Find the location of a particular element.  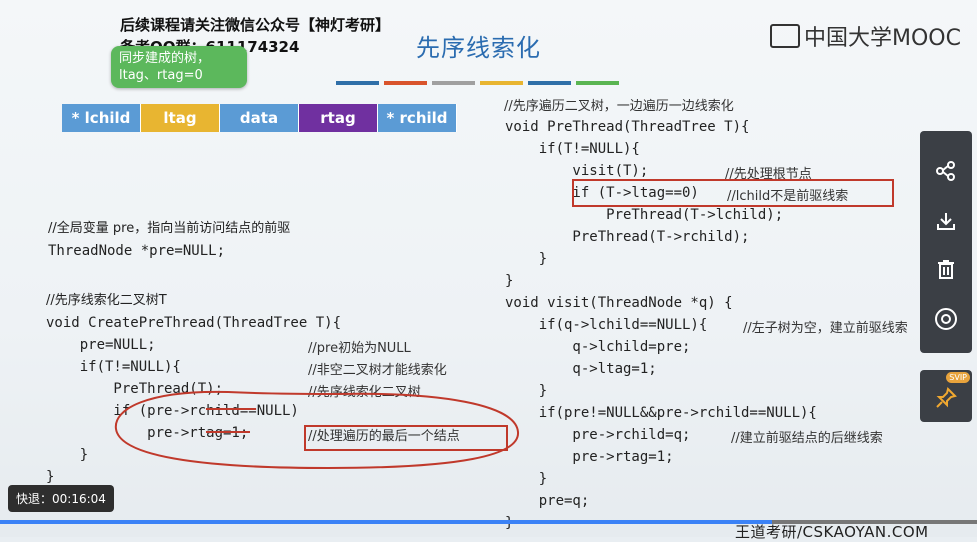

struct-cell: data is located at coordinates (259, 118).